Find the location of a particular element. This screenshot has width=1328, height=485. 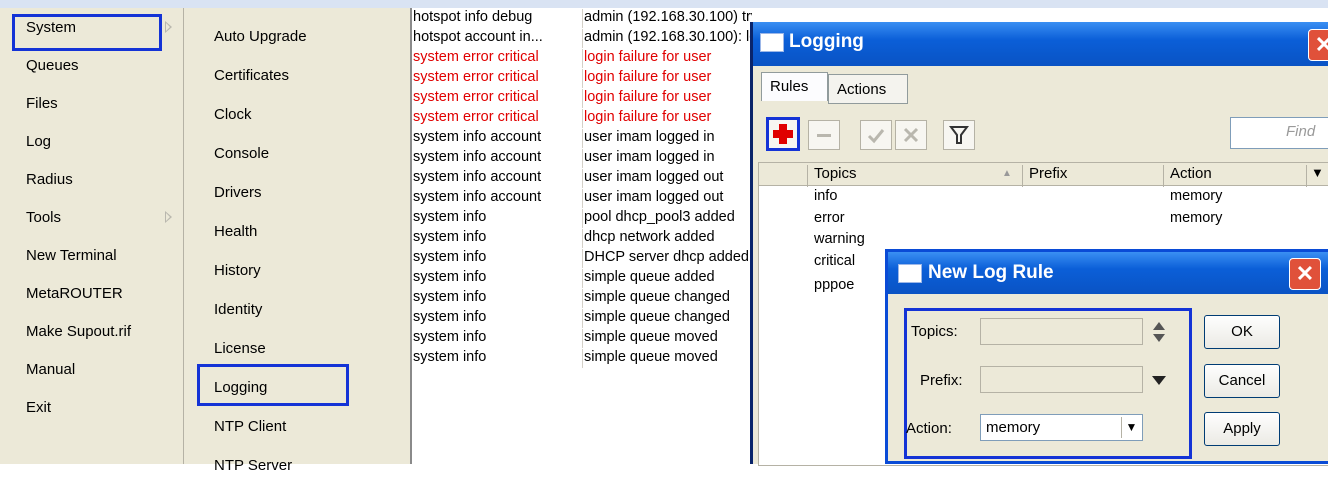

submenu-item-ntp-client: NTP Client is located at coordinates (297, 427).